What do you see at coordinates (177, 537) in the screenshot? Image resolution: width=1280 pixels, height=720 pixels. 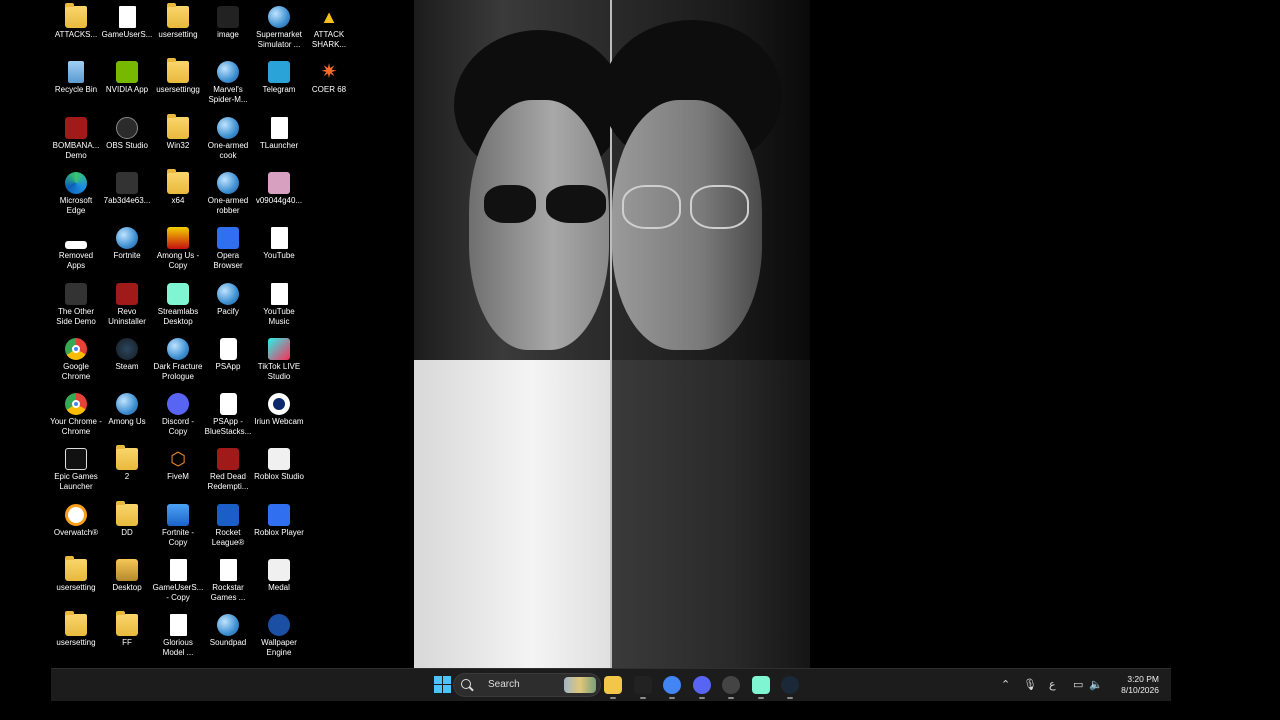 I see `desktop-icon-label: Fortnite - Copy` at bounding box center [177, 537].